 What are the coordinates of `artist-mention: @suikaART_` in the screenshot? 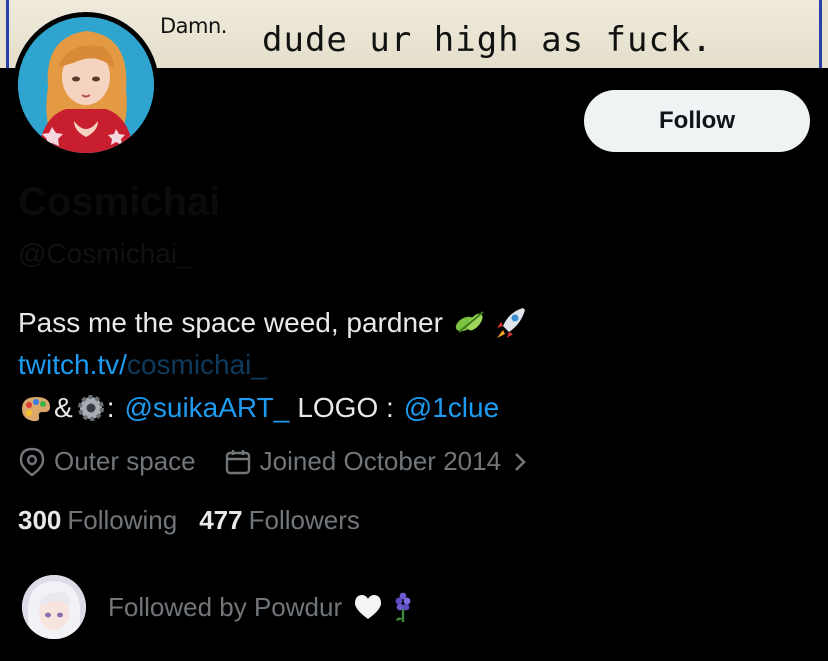 It's located at (206, 408).